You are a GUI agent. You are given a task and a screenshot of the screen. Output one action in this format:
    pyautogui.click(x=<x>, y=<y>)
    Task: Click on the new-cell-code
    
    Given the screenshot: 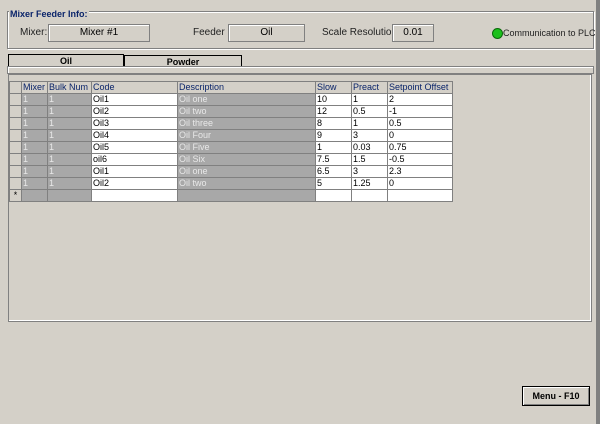 What is the action you would take?
    pyautogui.click(x=134, y=195)
    